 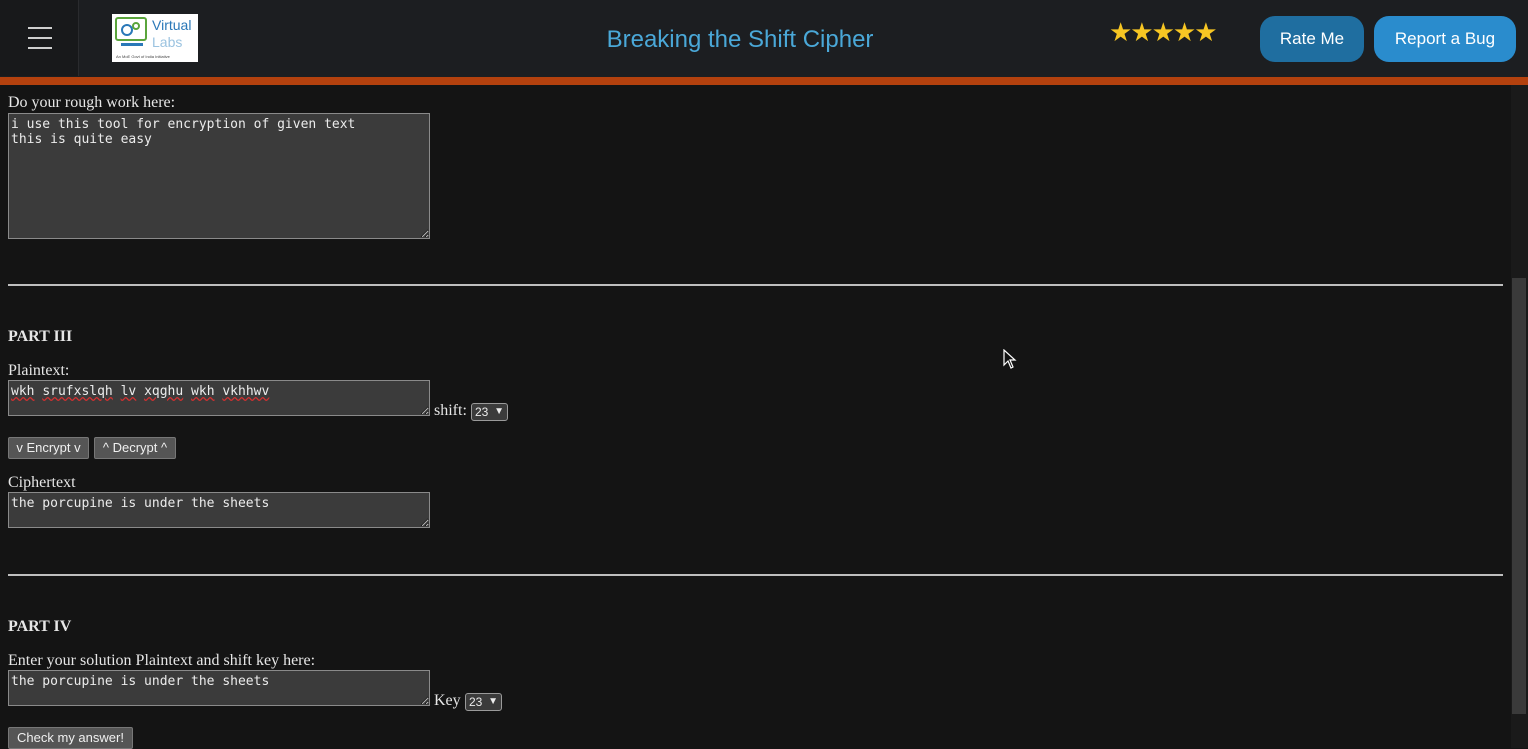 What do you see at coordinates (219, 688) in the screenshot?
I see `solution-textarea: the porcupine is under the sheets` at bounding box center [219, 688].